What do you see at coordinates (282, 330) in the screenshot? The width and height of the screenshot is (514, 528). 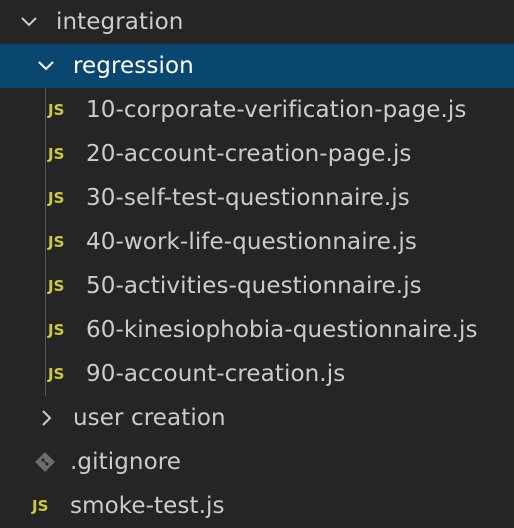 I see `file-label: 60-kinesiophobia-questionnaire.js` at bounding box center [282, 330].